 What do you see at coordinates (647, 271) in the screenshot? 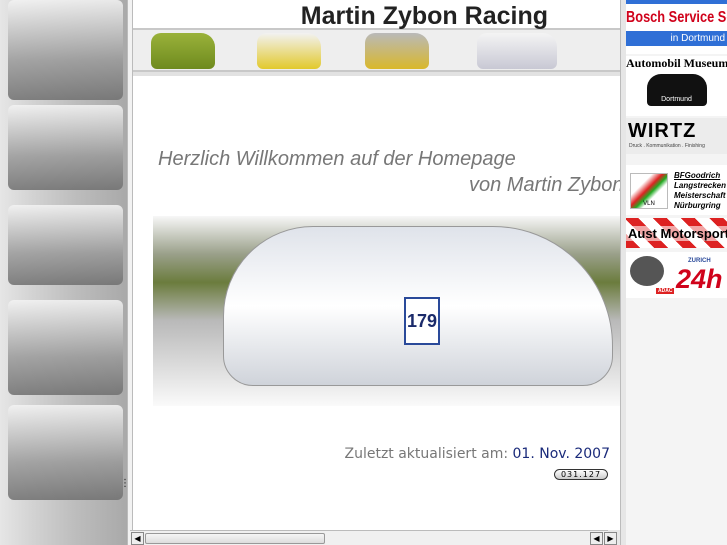
I see `stopwatch-logo` at bounding box center [647, 271].